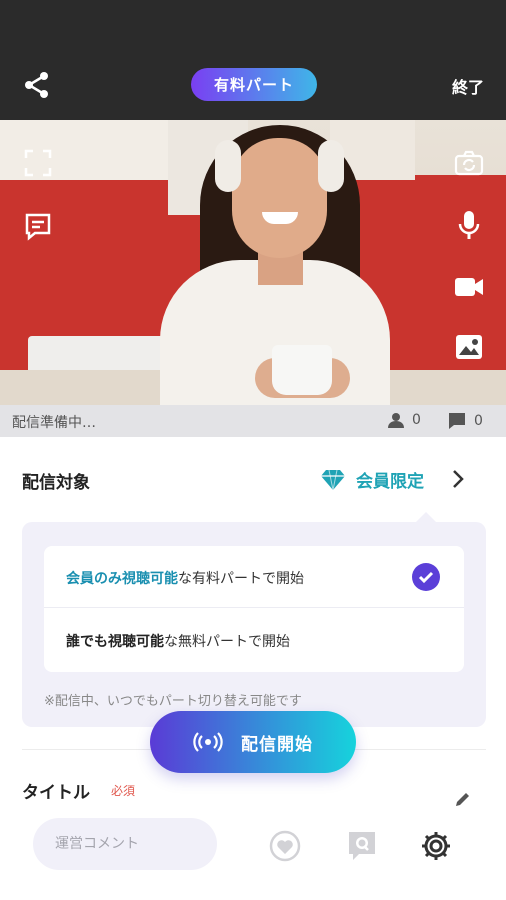  What do you see at coordinates (277, 744) in the screenshot?
I see `start-broadcast-label: 配信開始` at bounding box center [277, 744].